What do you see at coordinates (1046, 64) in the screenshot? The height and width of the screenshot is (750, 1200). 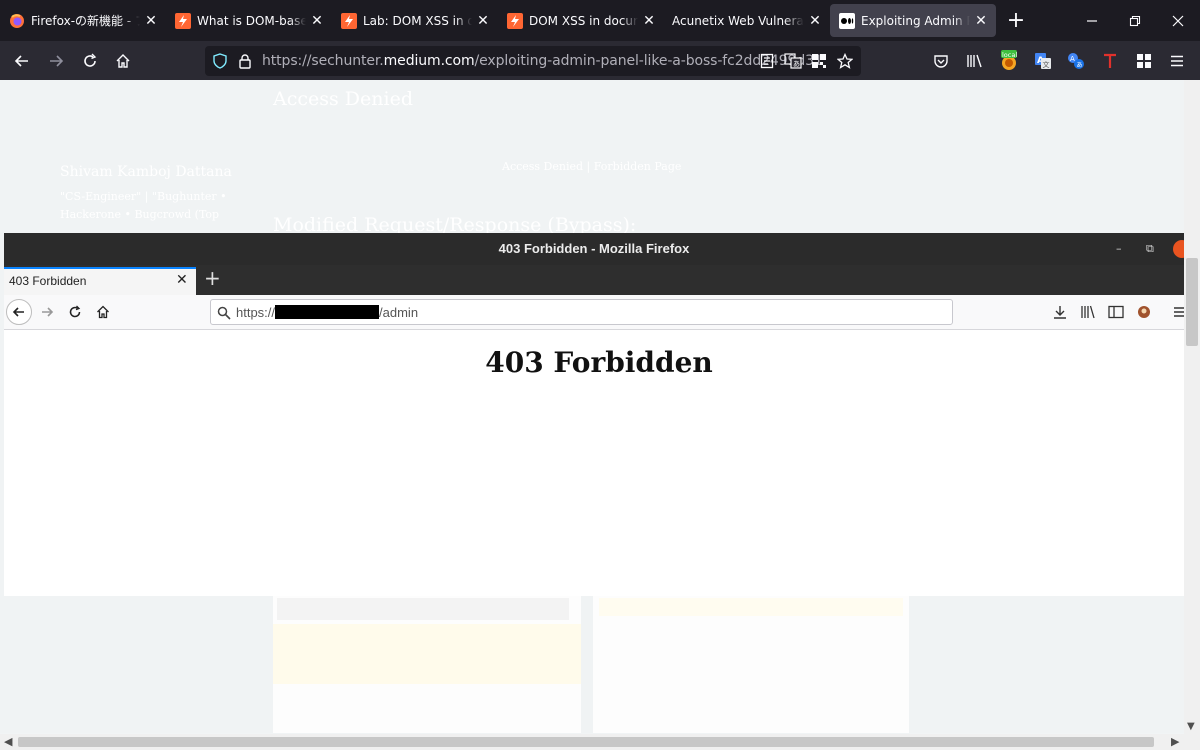 I see `svg-text: 文` at bounding box center [1046, 64].